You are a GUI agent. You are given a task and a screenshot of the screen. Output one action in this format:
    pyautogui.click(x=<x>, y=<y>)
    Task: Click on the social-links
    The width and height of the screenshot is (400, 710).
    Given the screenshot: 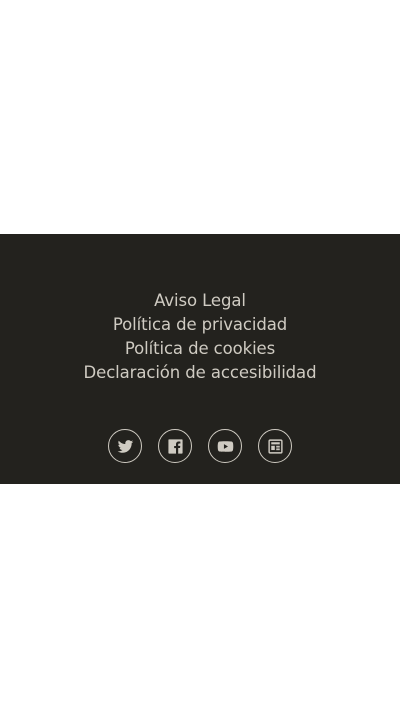 What is the action you would take?
    pyautogui.click(x=200, y=447)
    